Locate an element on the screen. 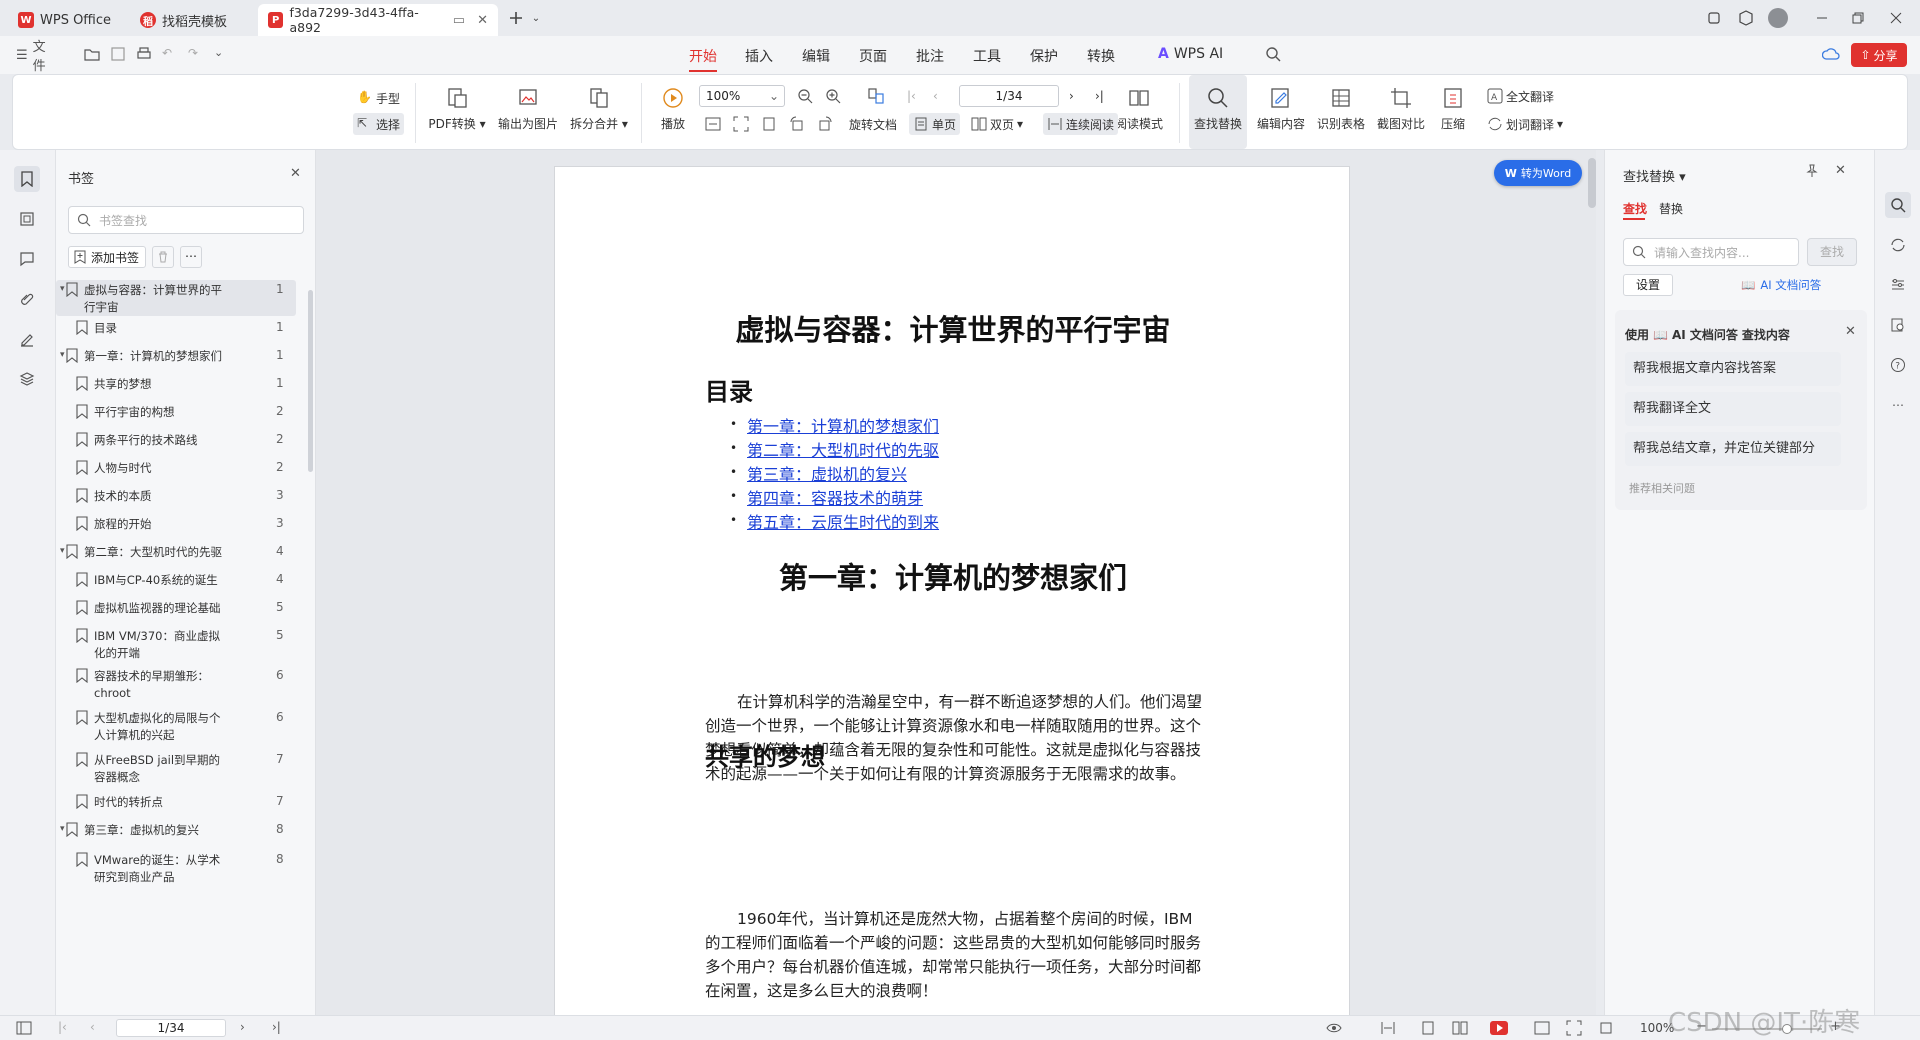  fit-page-icon is located at coordinates (1574, 1028).